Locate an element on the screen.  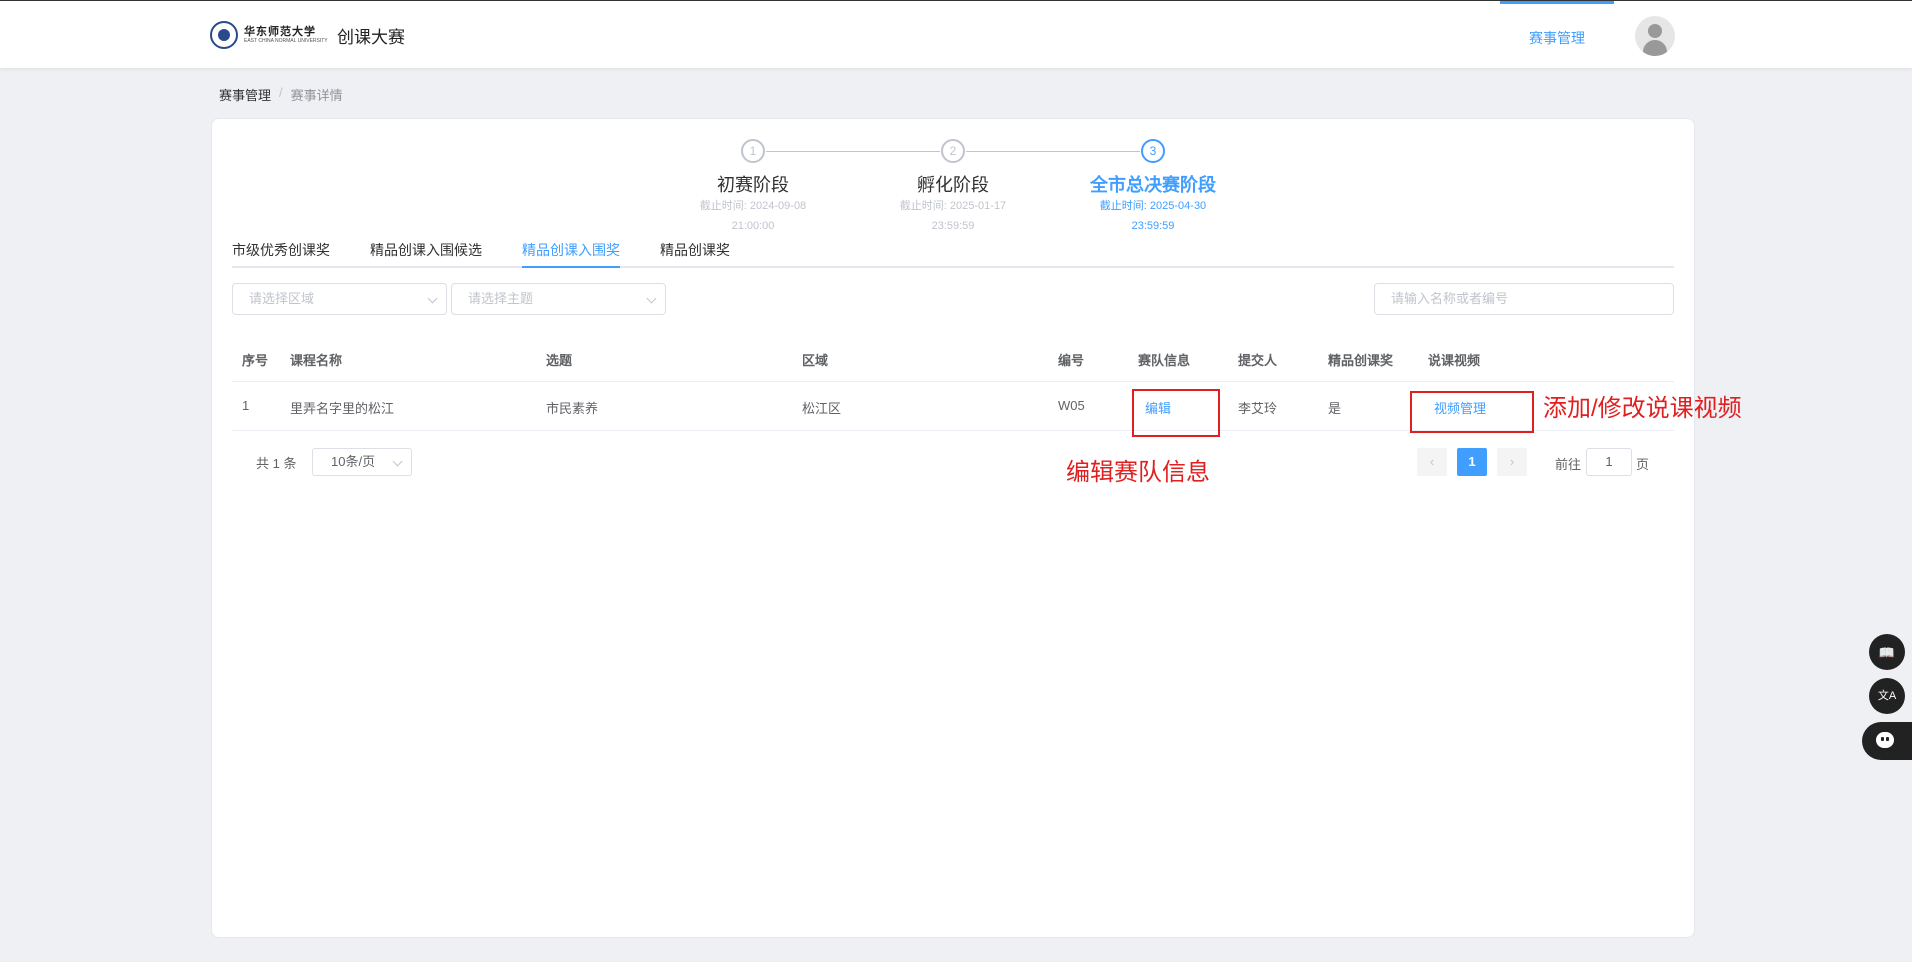
university-logo: 华东师范大学 EAST CHINA NORMAL UNIVERSITY is located at coordinates (269, 35).